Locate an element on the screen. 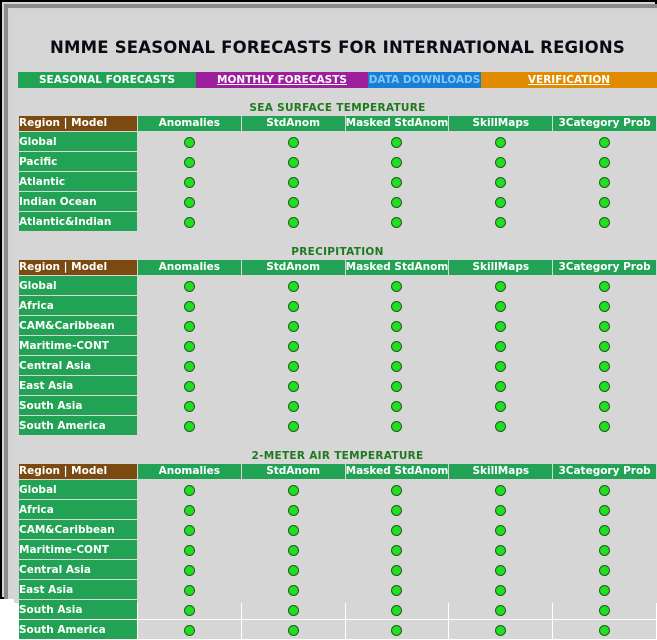  region-label-cam-caribbean: CAM&Caribbean is located at coordinates (78, 325).